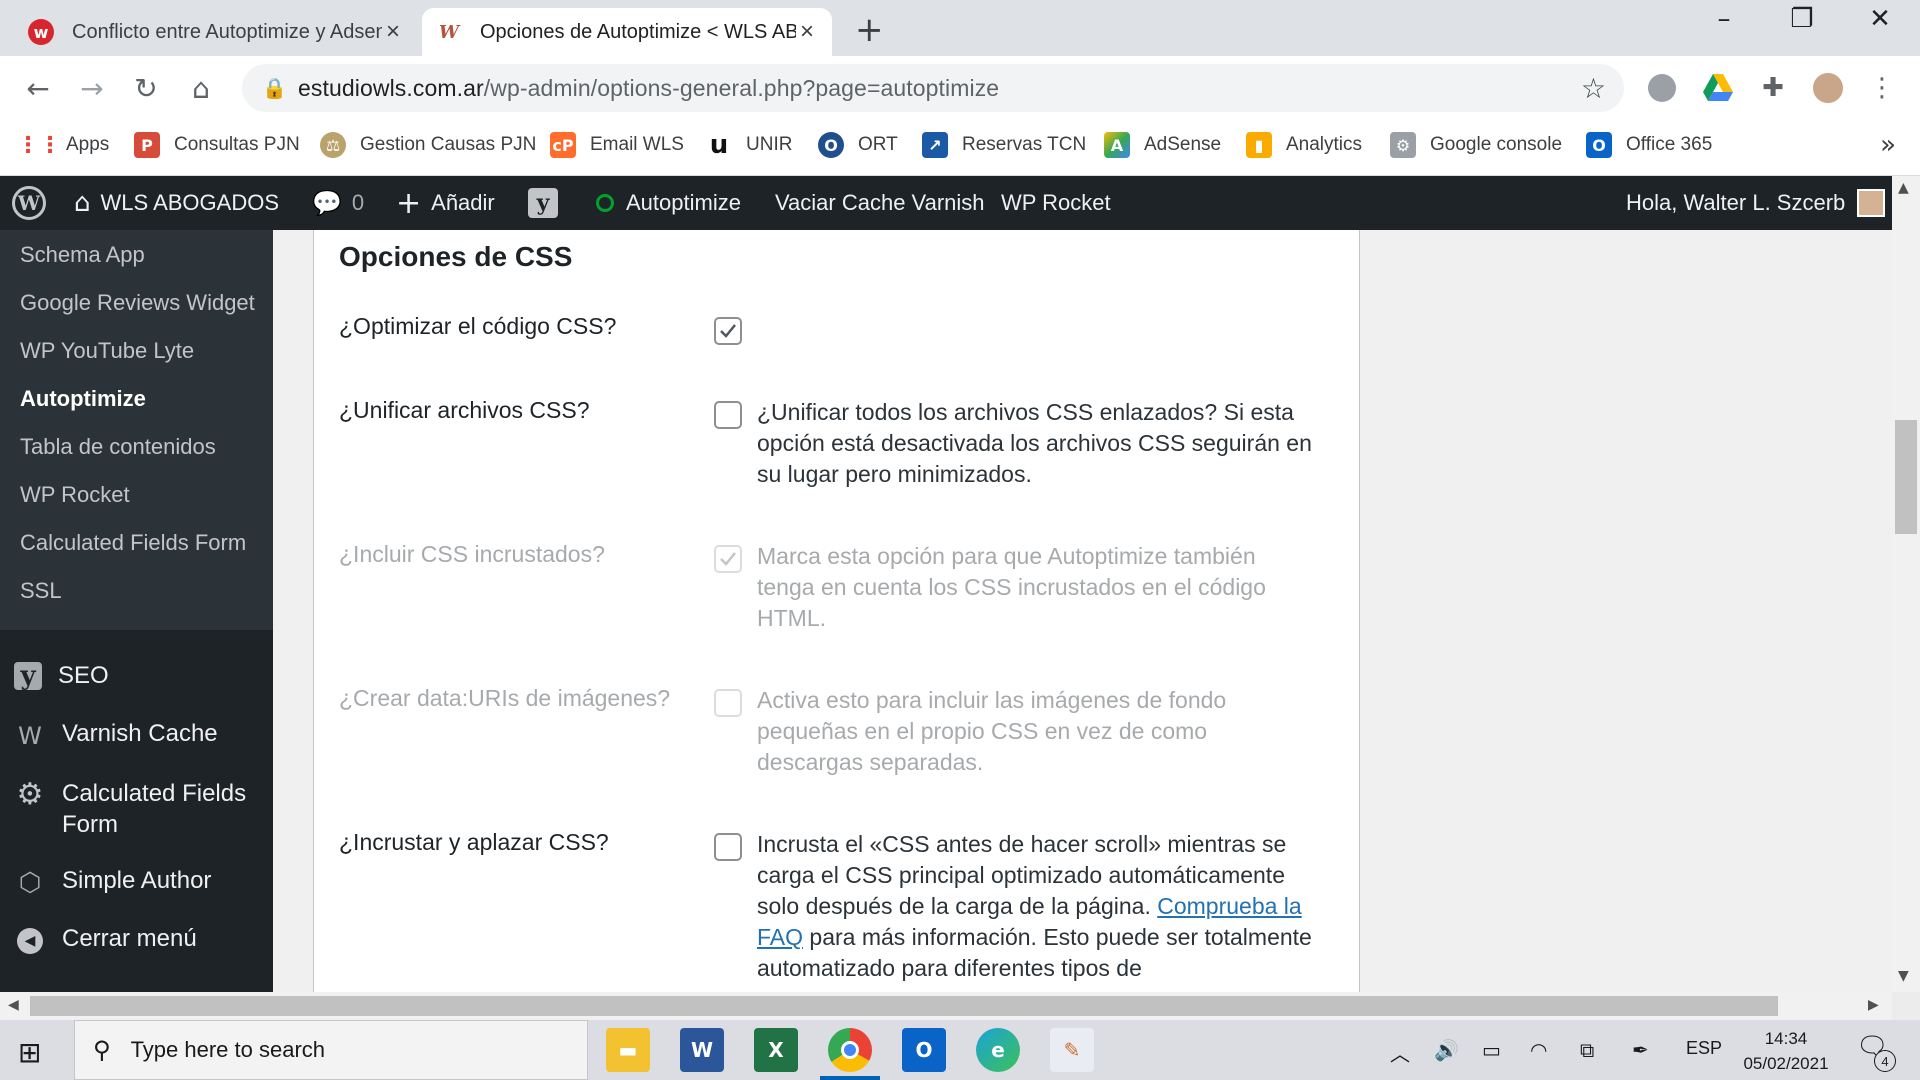 The width and height of the screenshot is (1920, 1080). Describe the element at coordinates (1906, 584) in the screenshot. I see `vertical-scrollbar` at that location.